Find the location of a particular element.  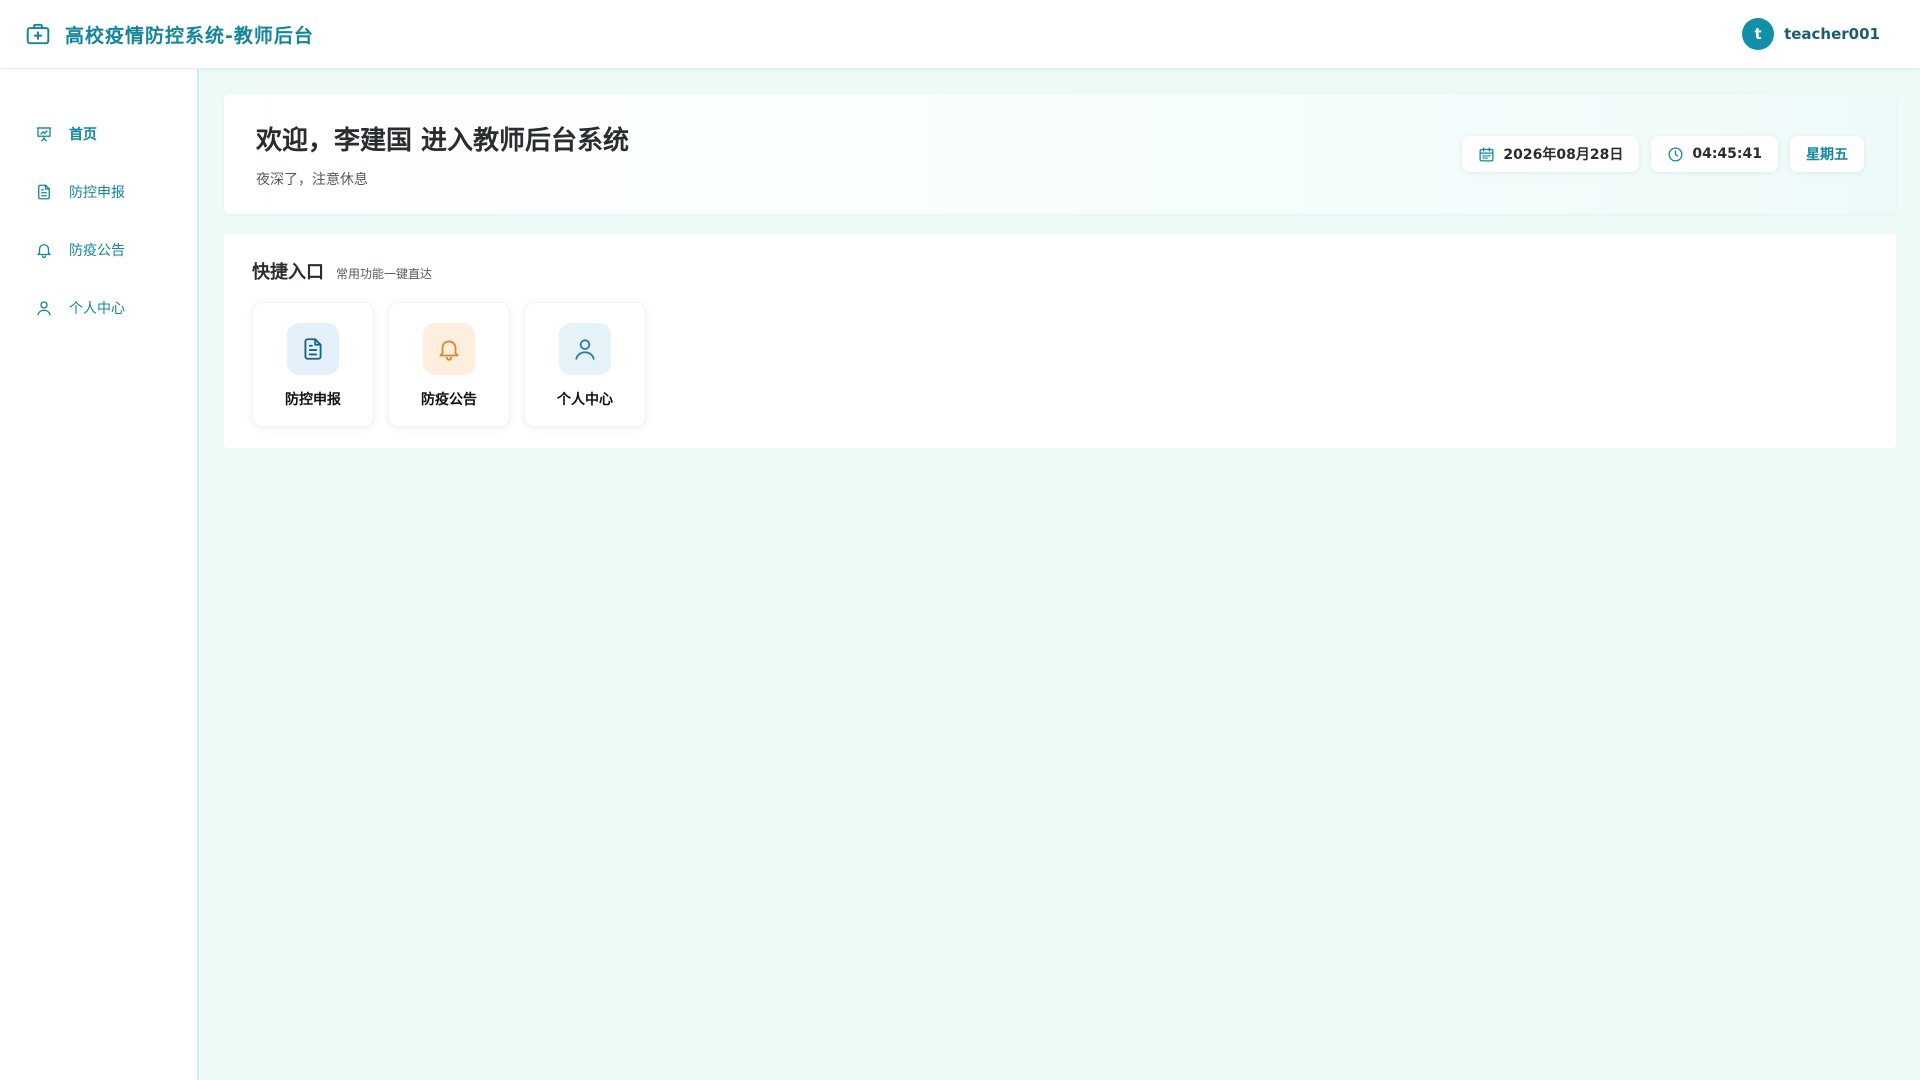

weekday-text: 星期五 is located at coordinates (1827, 155).